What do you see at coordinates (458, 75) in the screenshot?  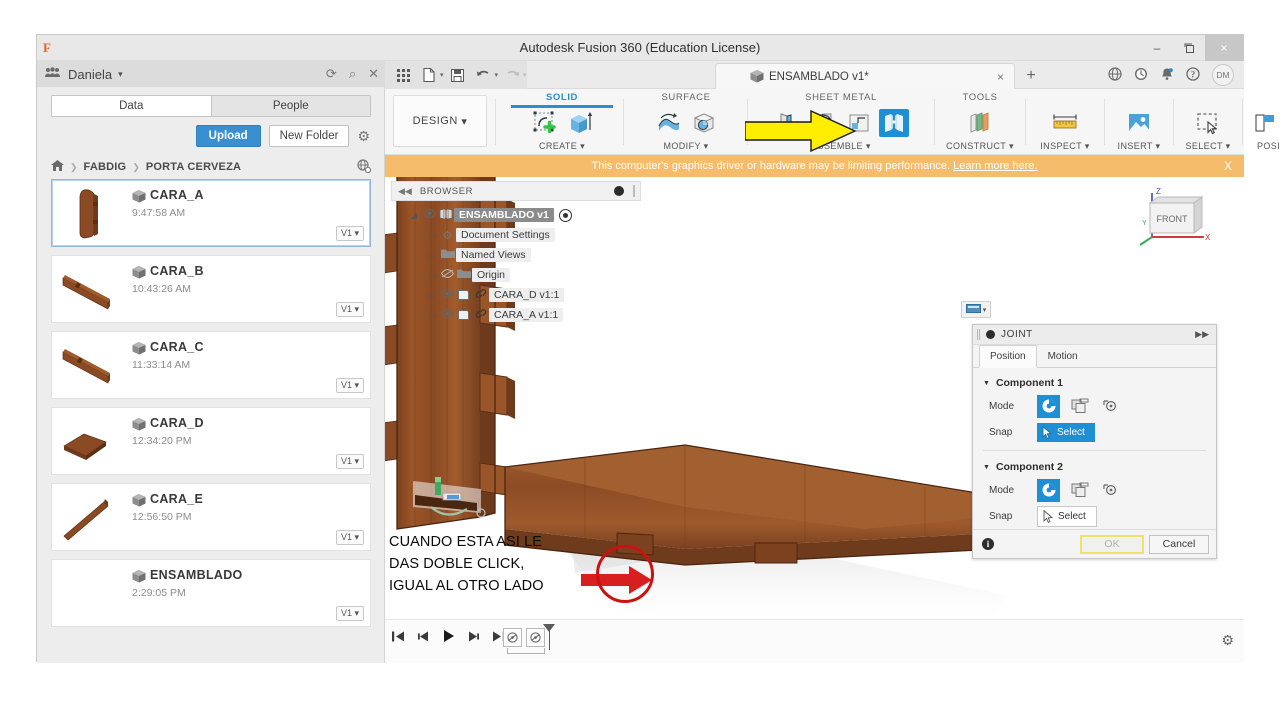 I see `save-icon` at bounding box center [458, 75].